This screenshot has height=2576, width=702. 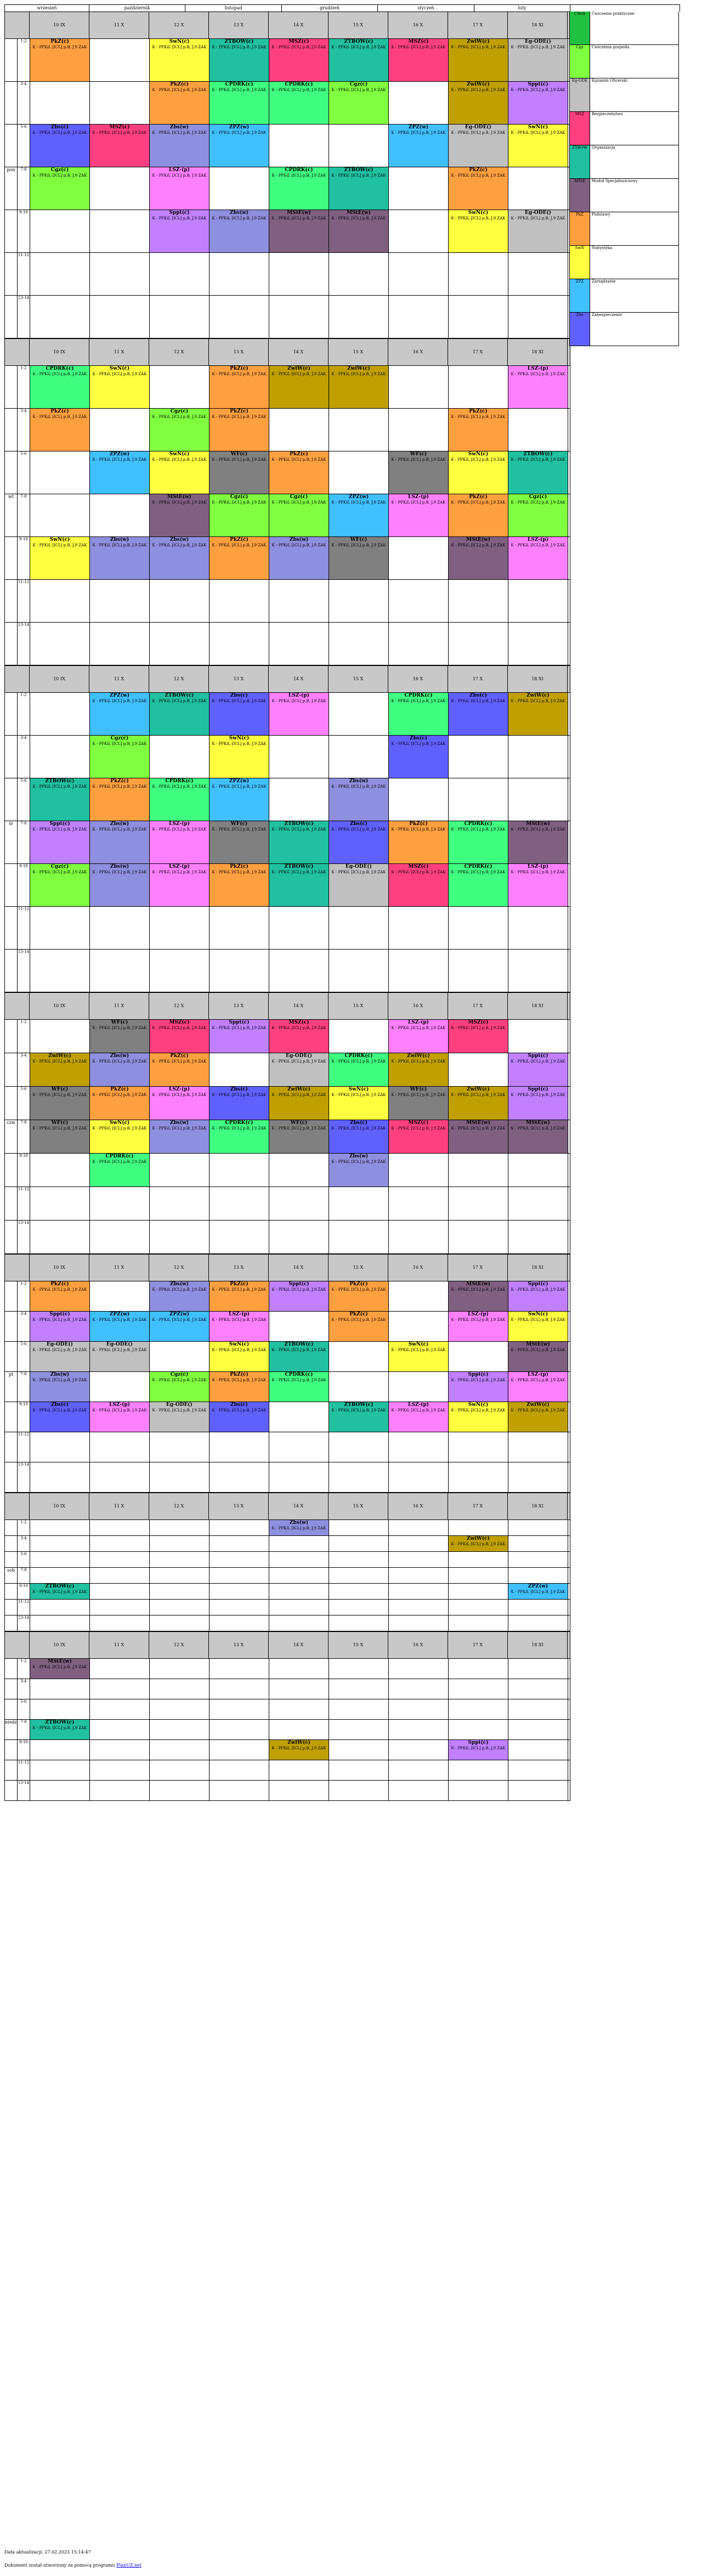 What do you see at coordinates (478, 1387) in the screenshot?
I see `class-cell: Sppt(ć) K - PPKiL [ICL] p.B, J.9 ZAK` at bounding box center [478, 1387].